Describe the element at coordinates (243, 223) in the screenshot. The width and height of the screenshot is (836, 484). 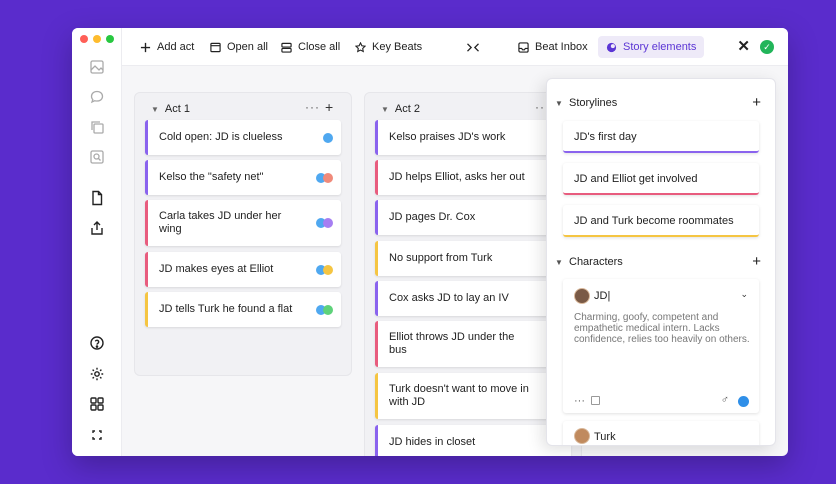
I see `beat-card: Carla takes JD under her wing` at that location.